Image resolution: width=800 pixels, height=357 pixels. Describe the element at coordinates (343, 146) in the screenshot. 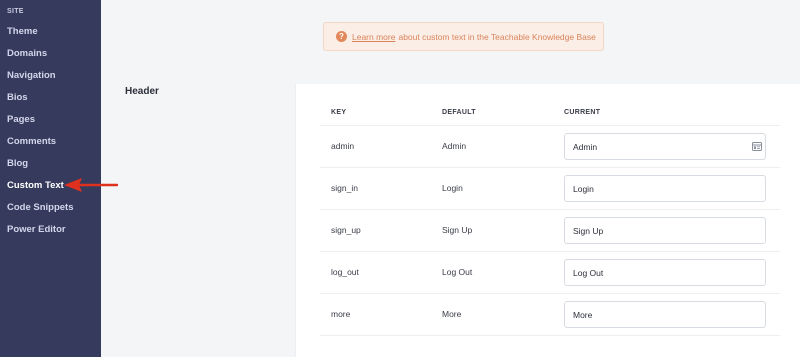

I see `cell-key: admin` at that location.